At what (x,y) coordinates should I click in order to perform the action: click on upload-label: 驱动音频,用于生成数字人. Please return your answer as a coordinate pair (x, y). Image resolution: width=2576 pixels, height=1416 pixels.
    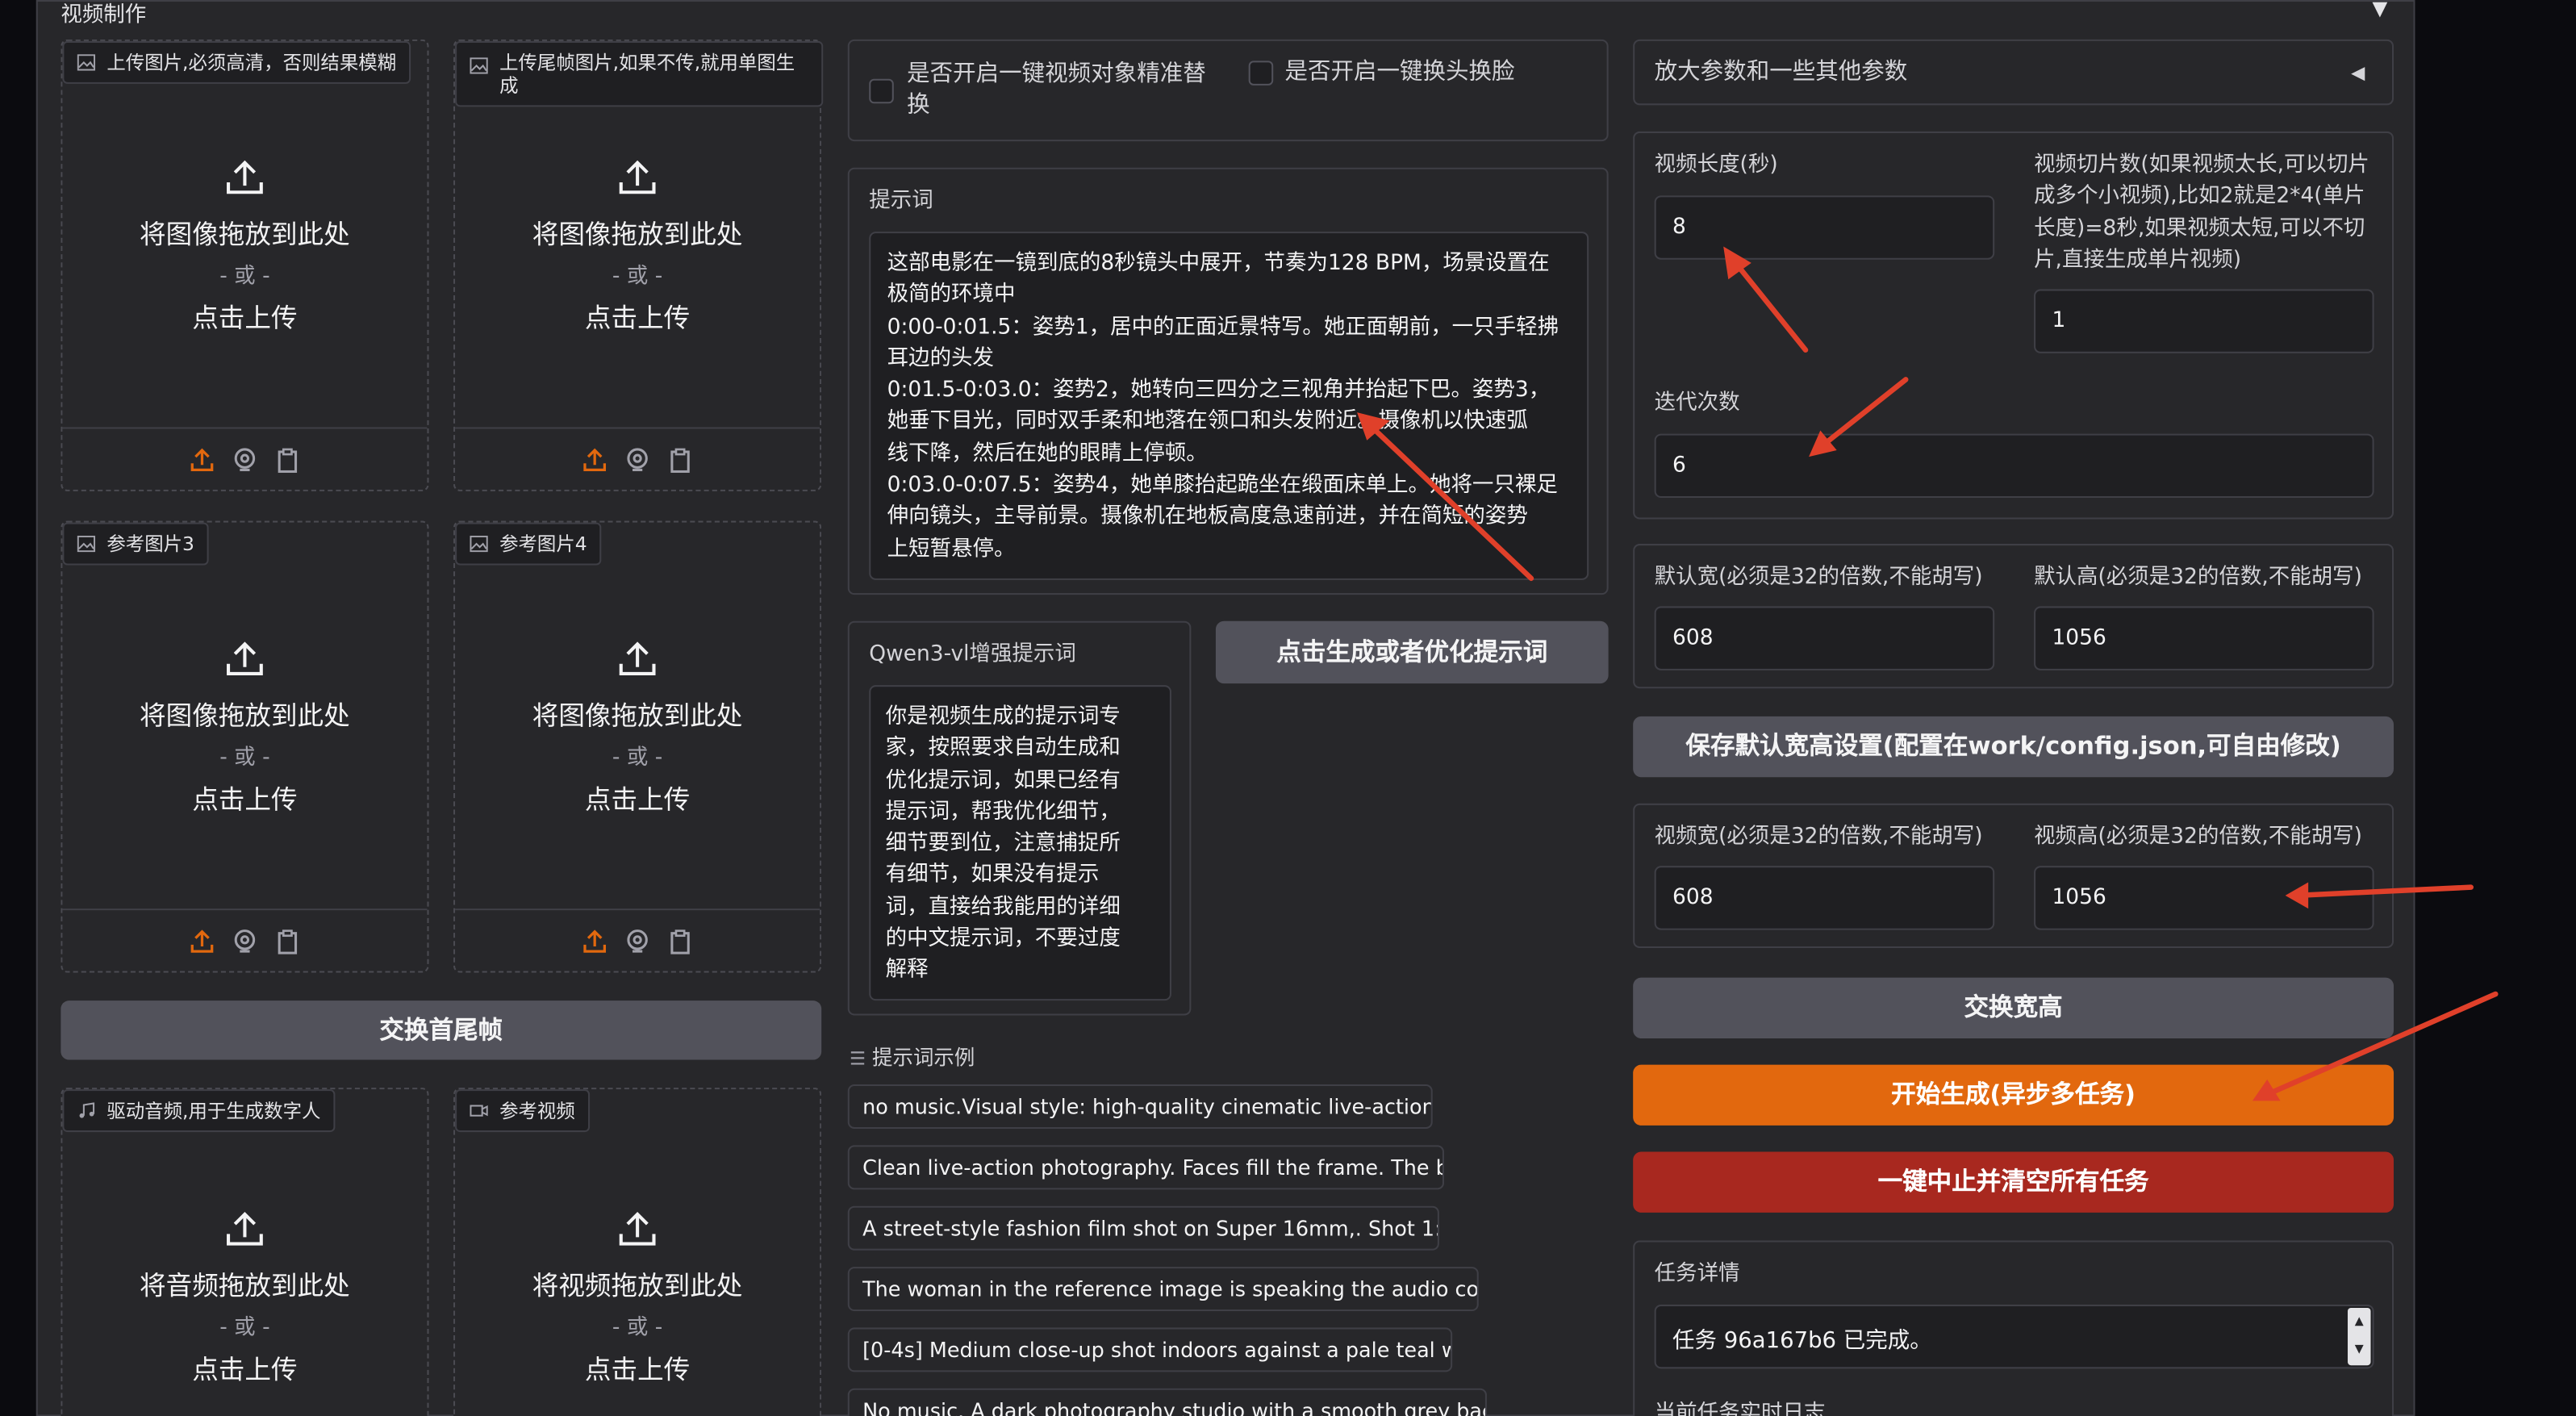
    Looking at the image, I should click on (199, 1111).